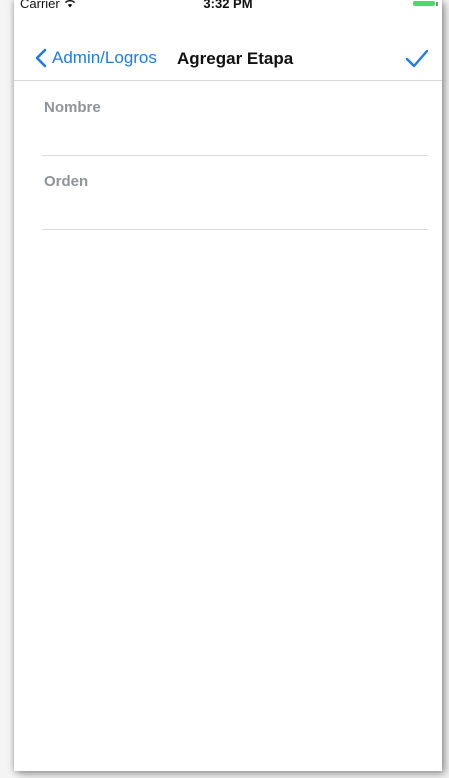 The image size is (449, 778). I want to click on page-title: Agregar Etapa, so click(235, 58).